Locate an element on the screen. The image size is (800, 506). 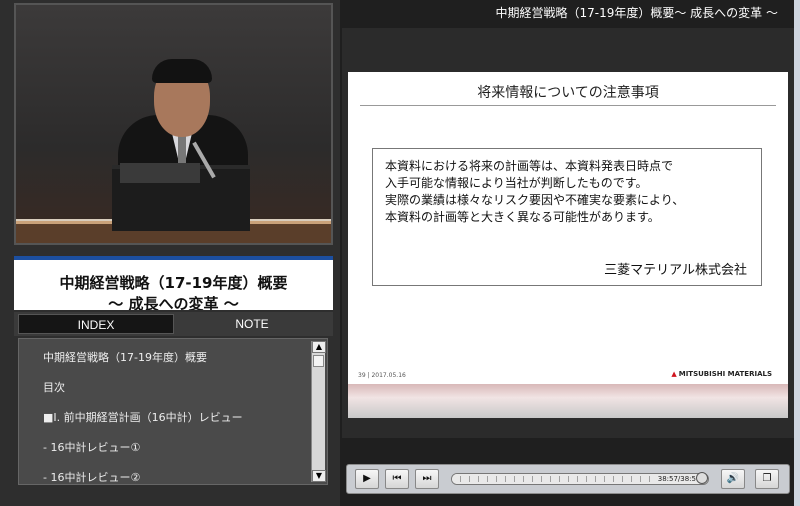
presentation-subtitle: ～ 成長への変革 ～ is located at coordinates (173, 302).